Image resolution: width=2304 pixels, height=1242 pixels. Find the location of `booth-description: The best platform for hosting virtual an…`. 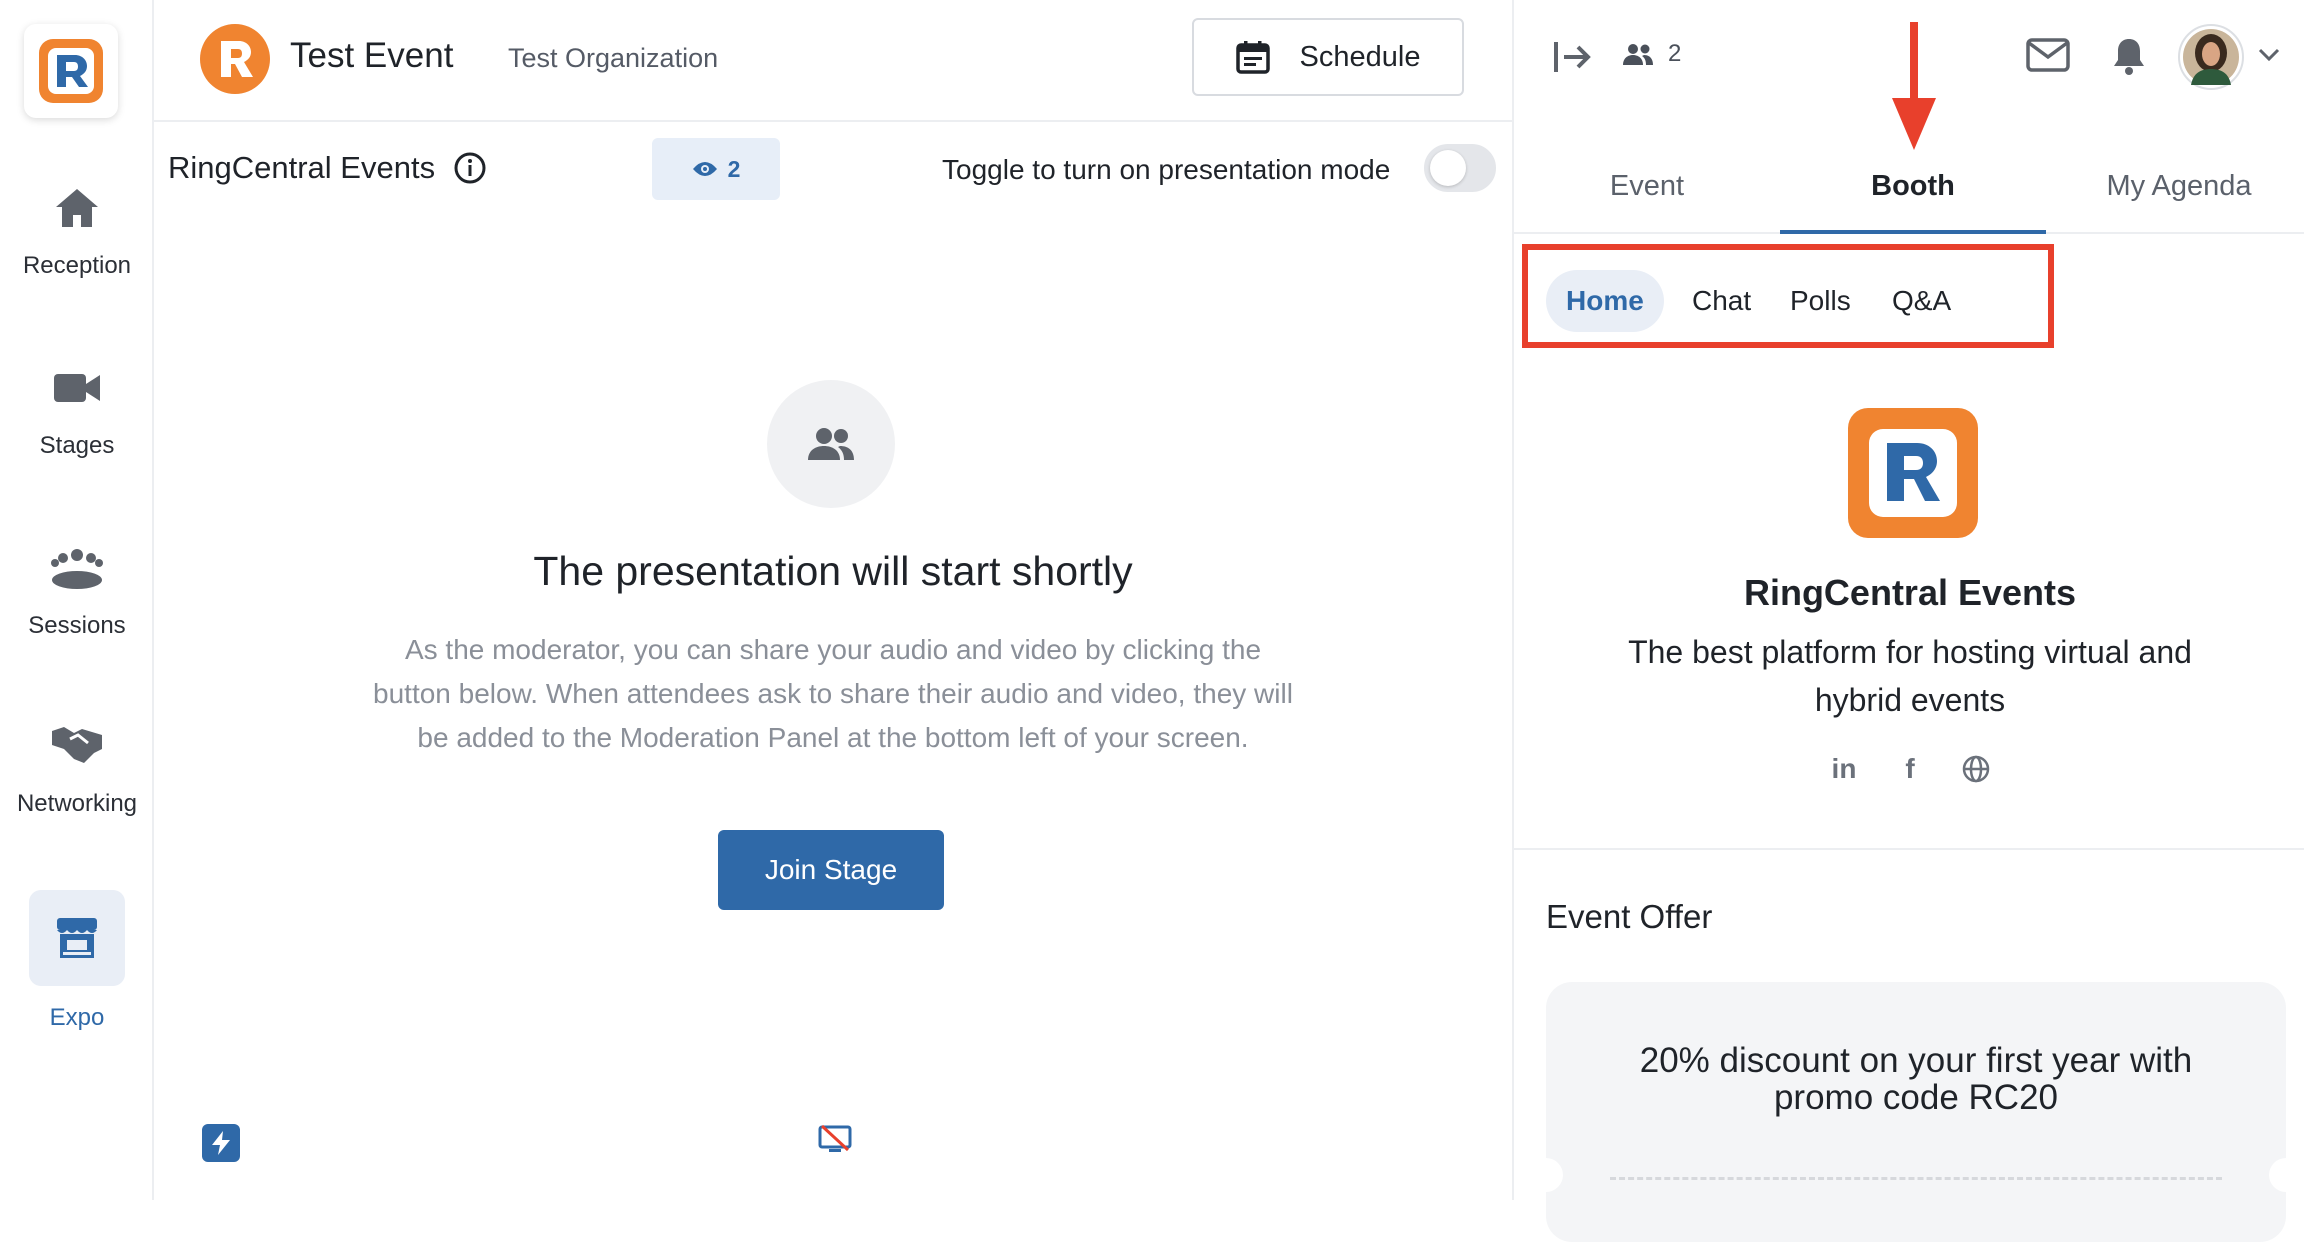

booth-description: The best platform for hosting virtual an… is located at coordinates (1910, 676).